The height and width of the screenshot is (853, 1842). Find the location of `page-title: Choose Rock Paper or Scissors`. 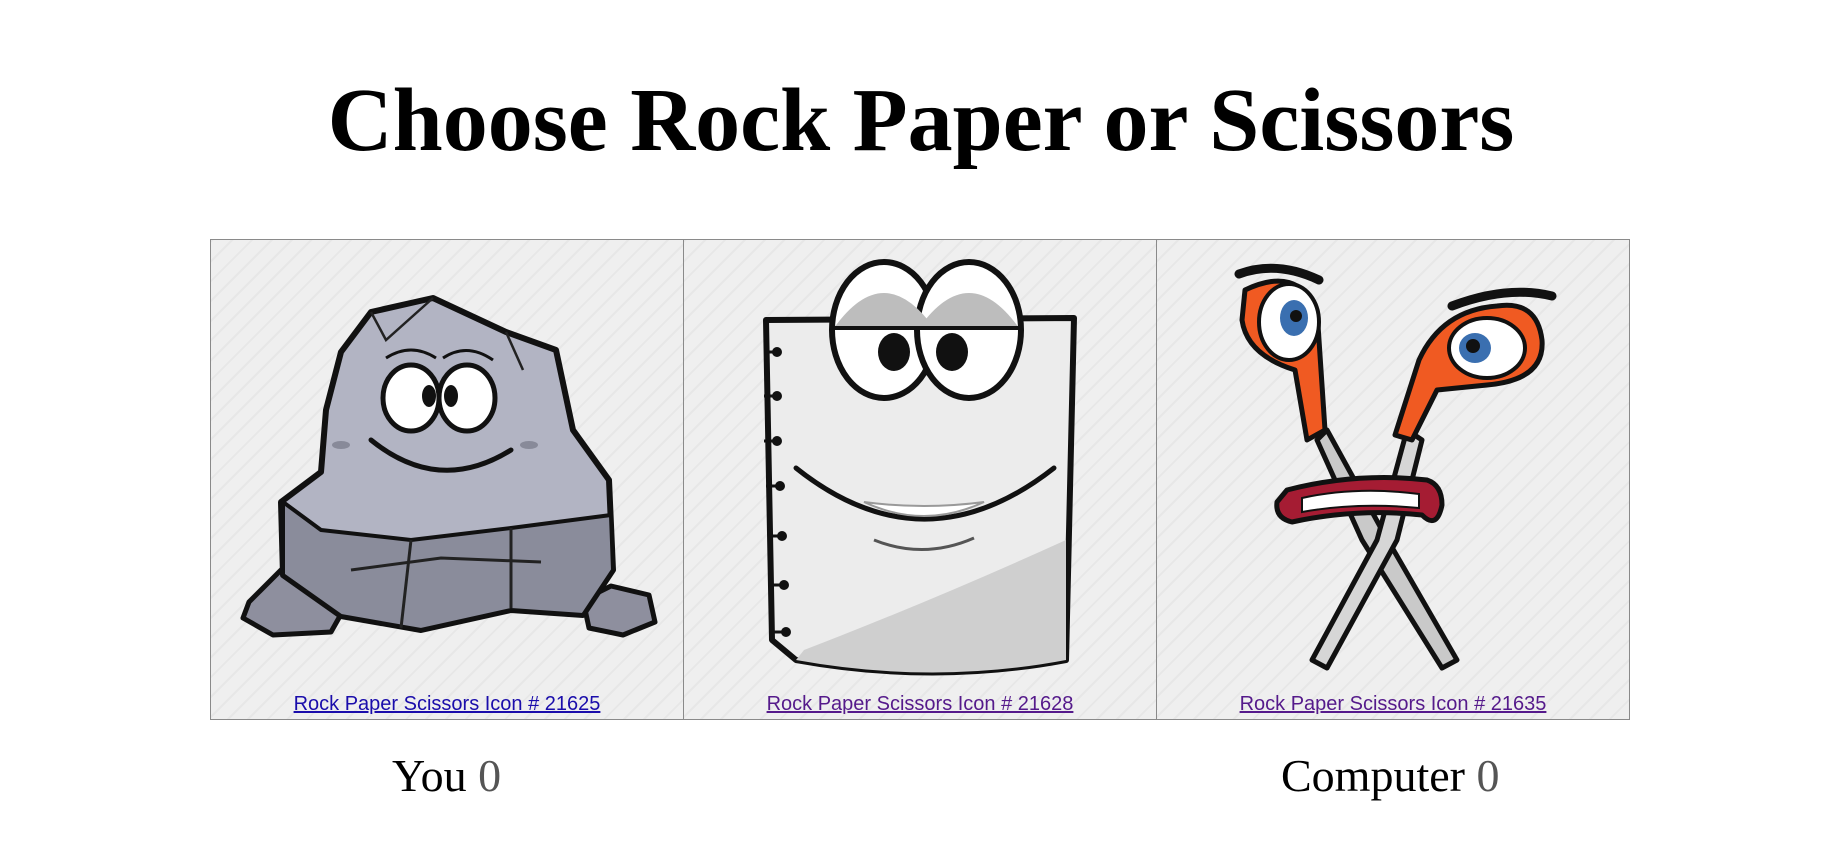

page-title: Choose Rock Paper or Scissors is located at coordinates (921, 120).